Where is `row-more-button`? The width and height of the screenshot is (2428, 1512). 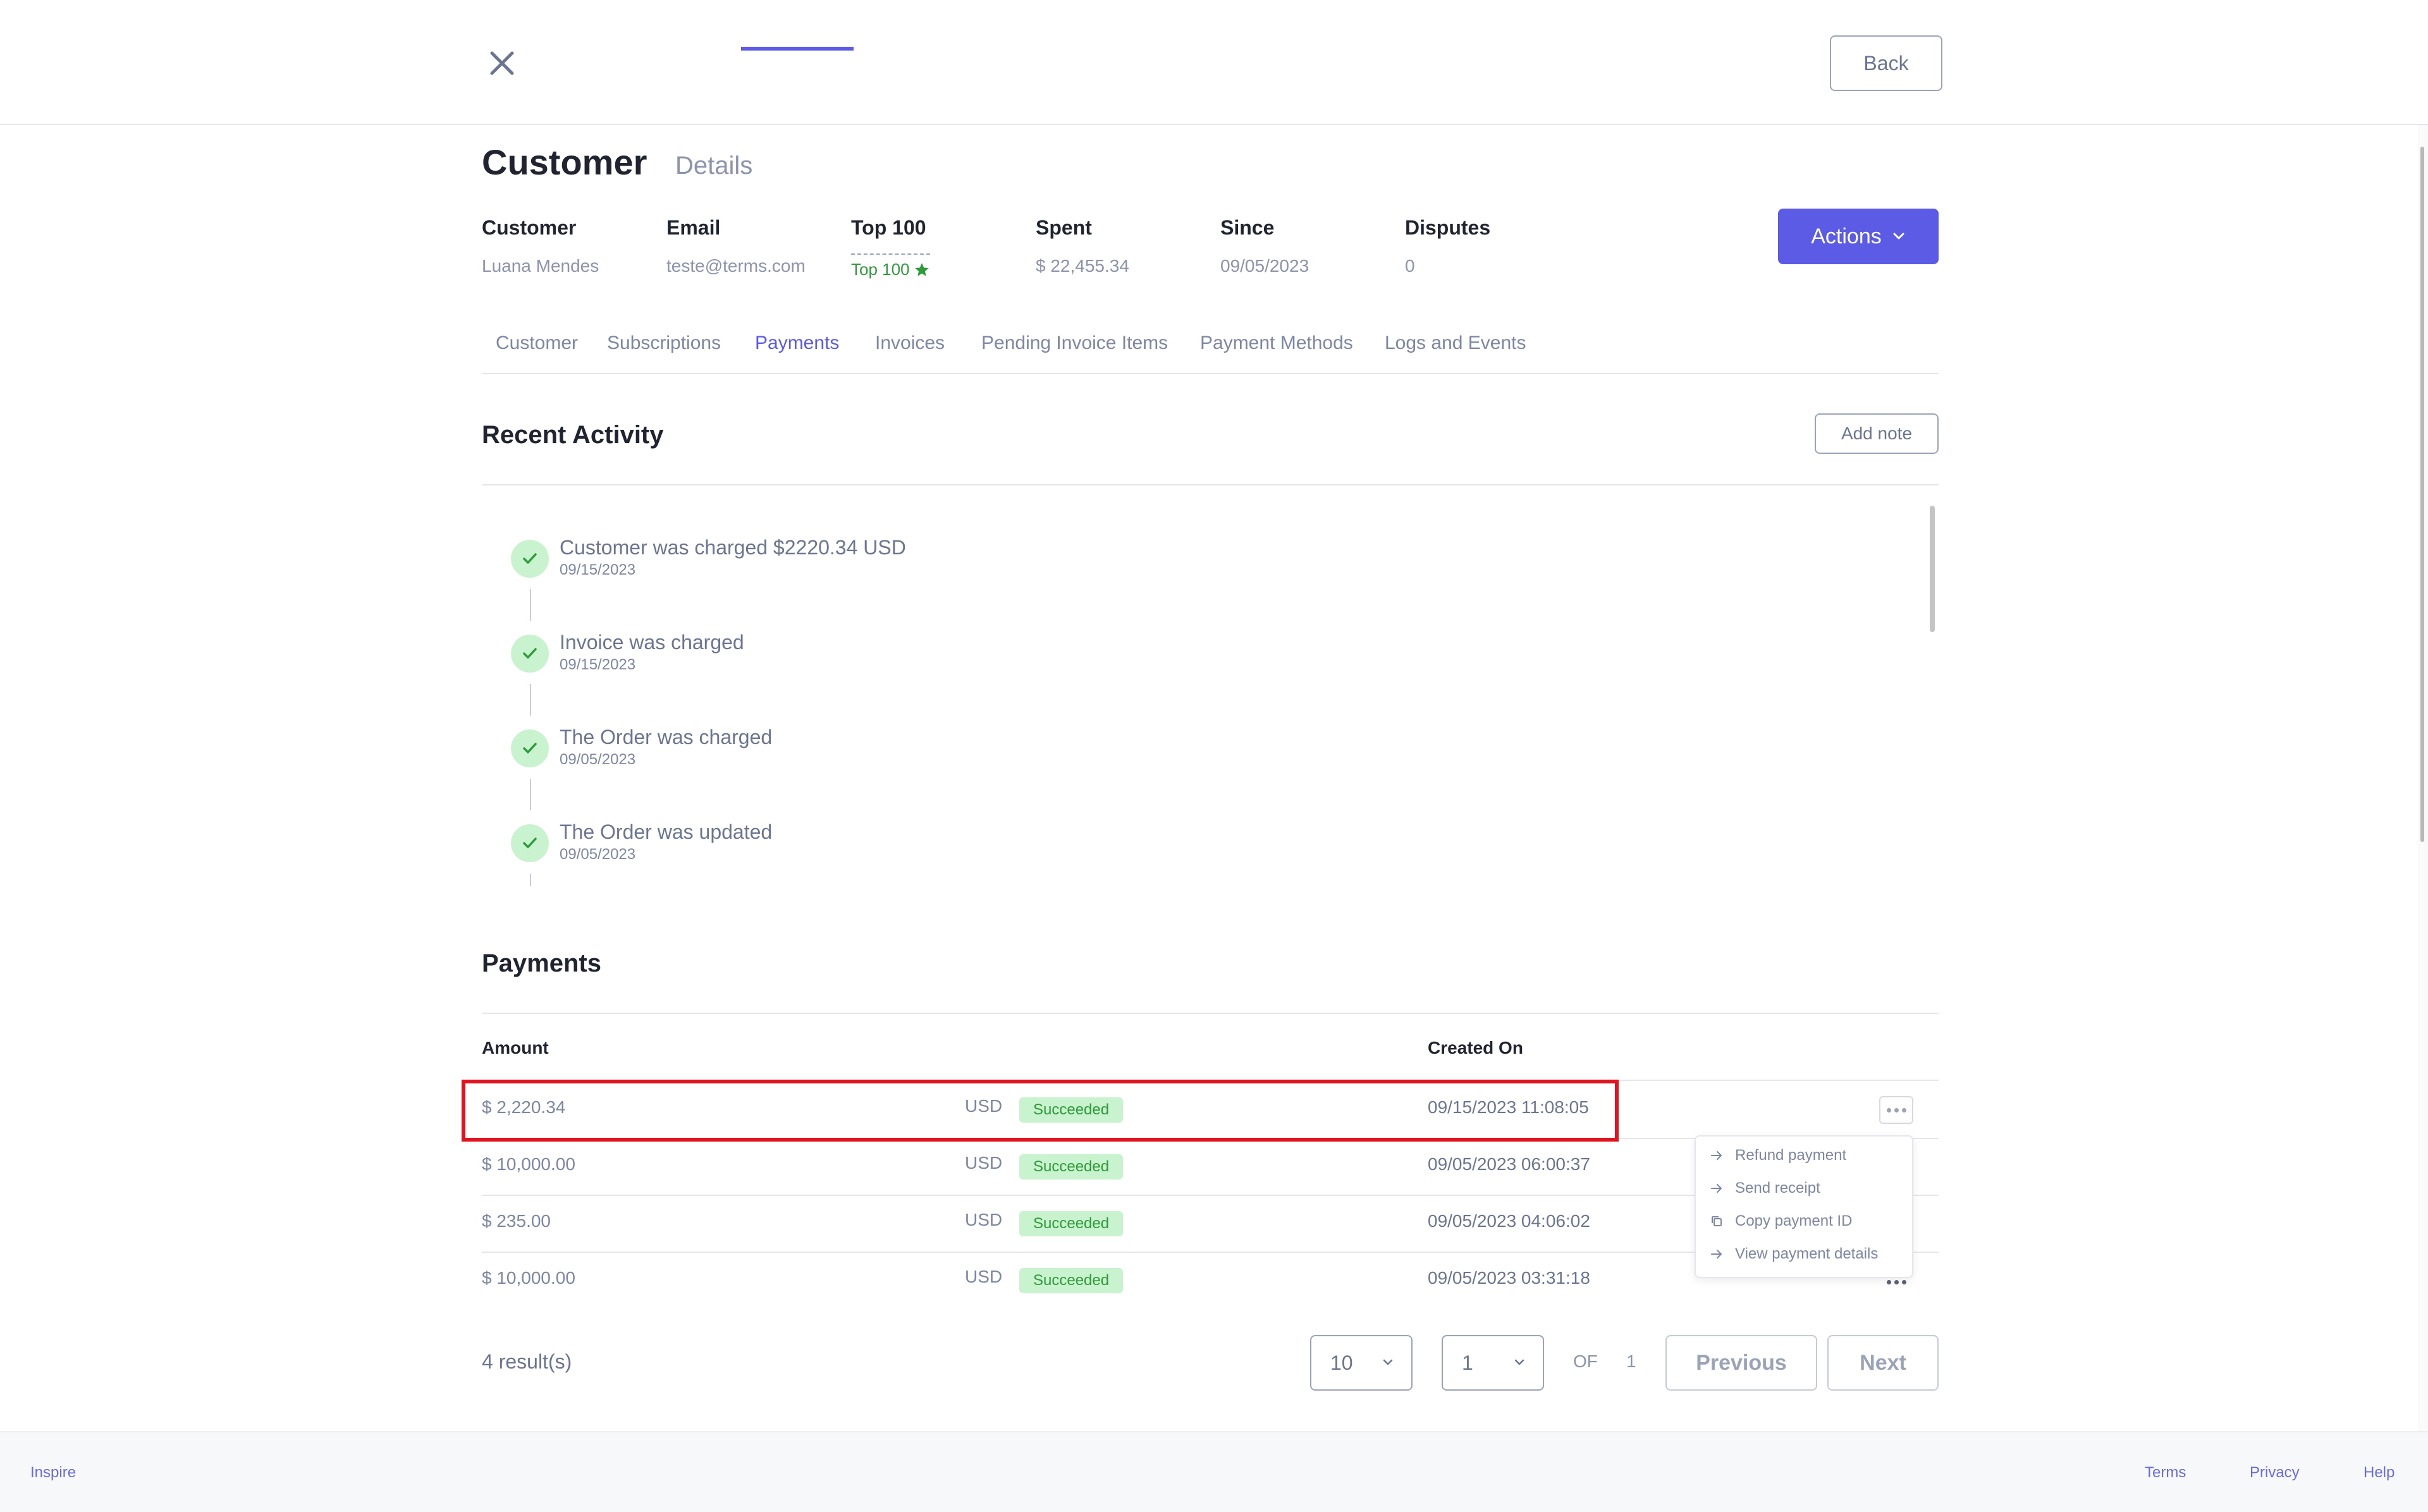
row-more-button is located at coordinates (1896, 1110).